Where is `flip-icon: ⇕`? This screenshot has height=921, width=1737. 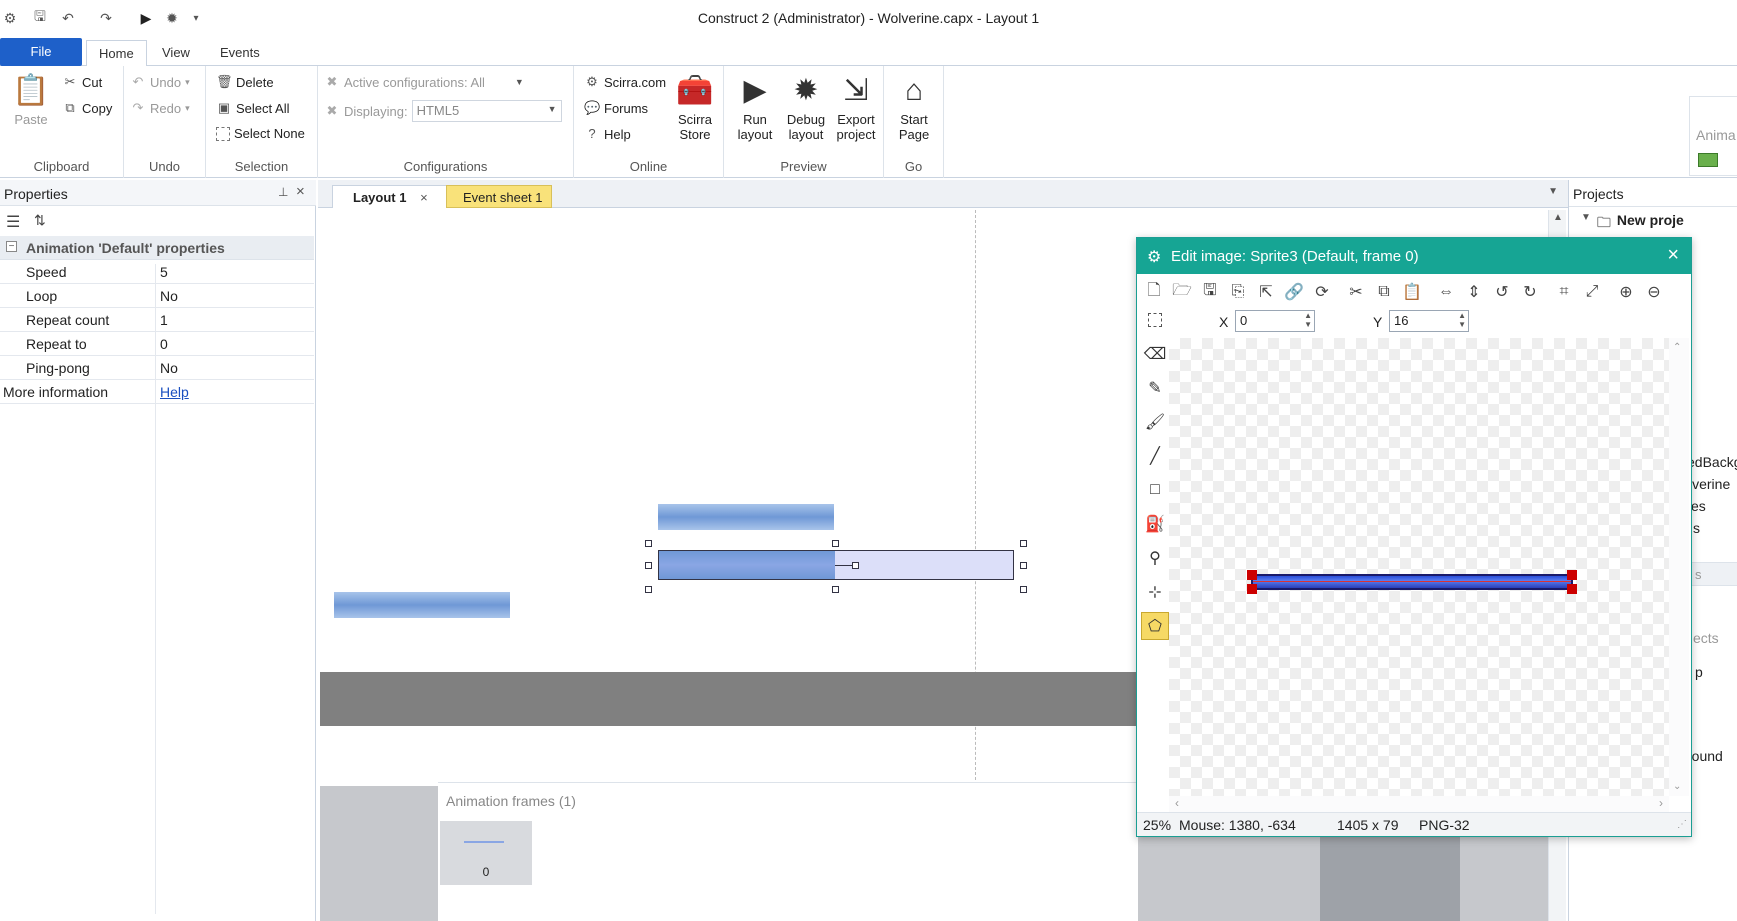
flip-icon: ⇕ is located at coordinates (1474, 292).